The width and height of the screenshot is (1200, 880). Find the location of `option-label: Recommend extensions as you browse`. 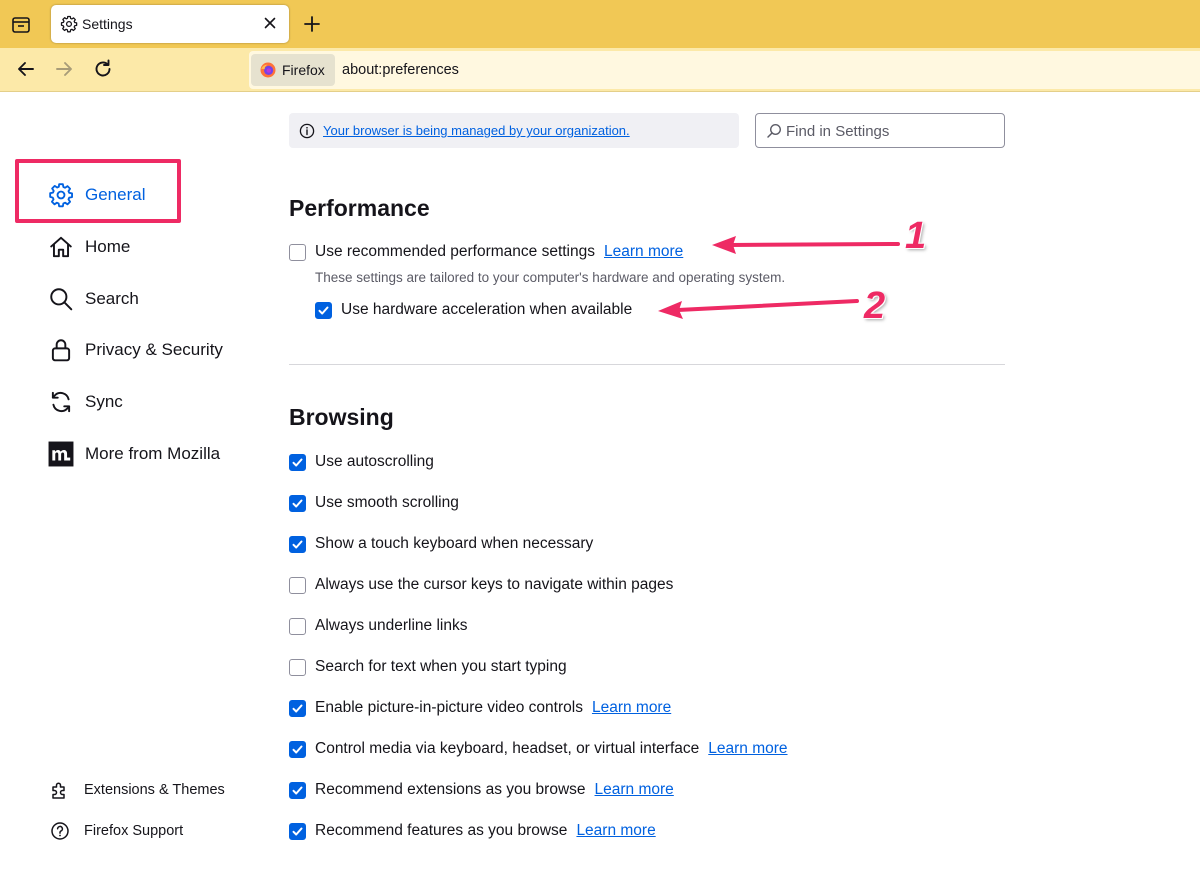

option-label: Recommend extensions as you browse is located at coordinates (450, 789).